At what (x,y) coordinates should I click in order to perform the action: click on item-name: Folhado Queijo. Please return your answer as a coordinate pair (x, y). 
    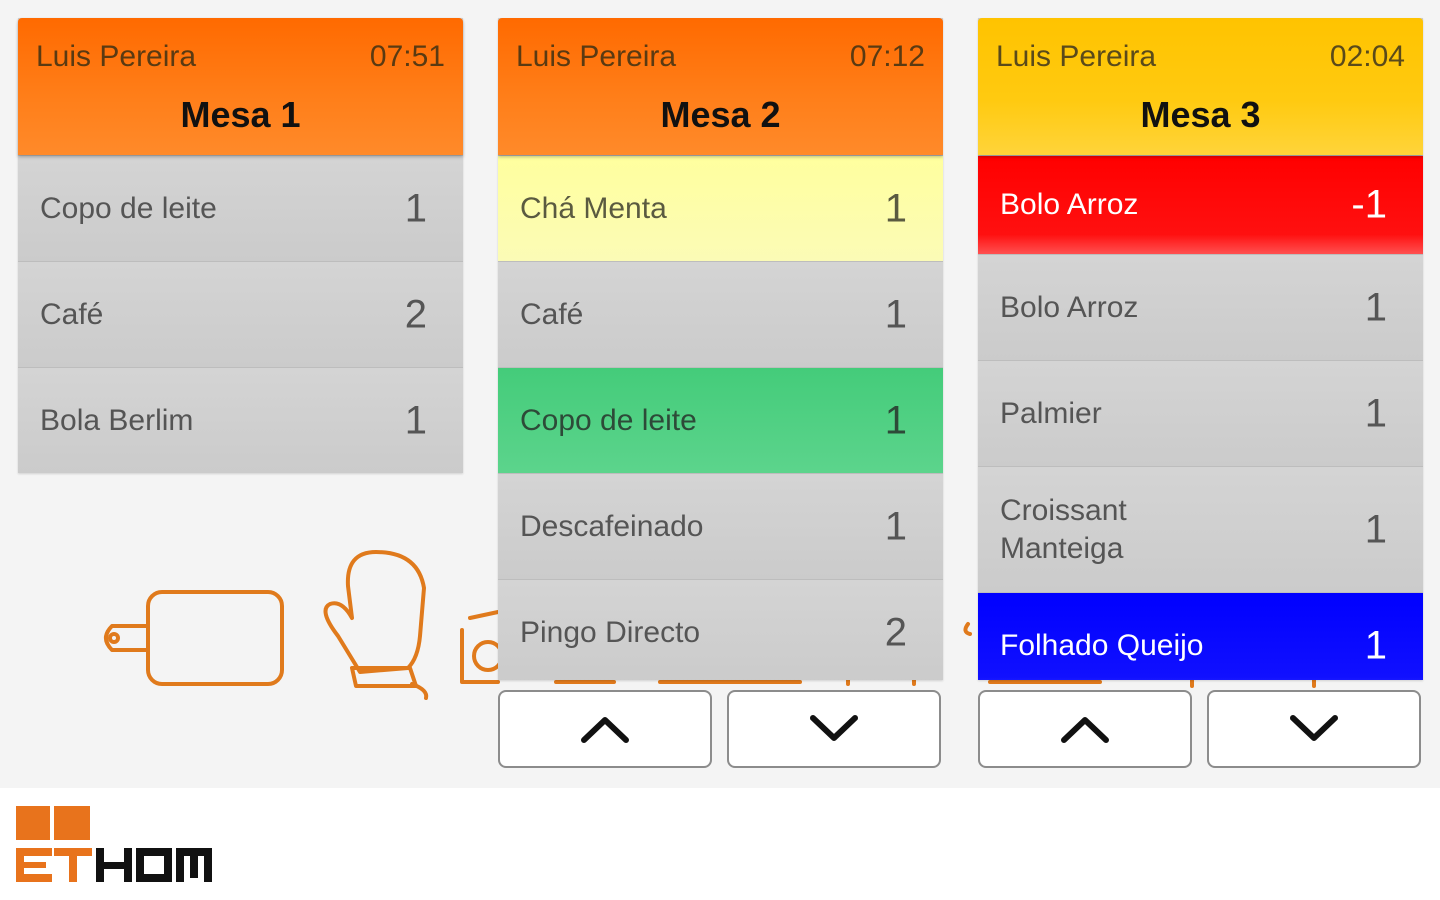
    Looking at the image, I should click on (1102, 645).